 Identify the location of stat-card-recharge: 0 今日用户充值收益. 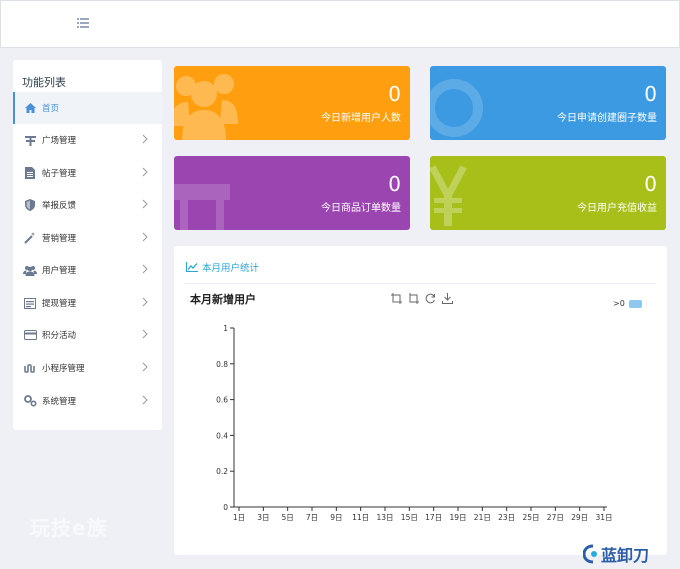
(548, 193).